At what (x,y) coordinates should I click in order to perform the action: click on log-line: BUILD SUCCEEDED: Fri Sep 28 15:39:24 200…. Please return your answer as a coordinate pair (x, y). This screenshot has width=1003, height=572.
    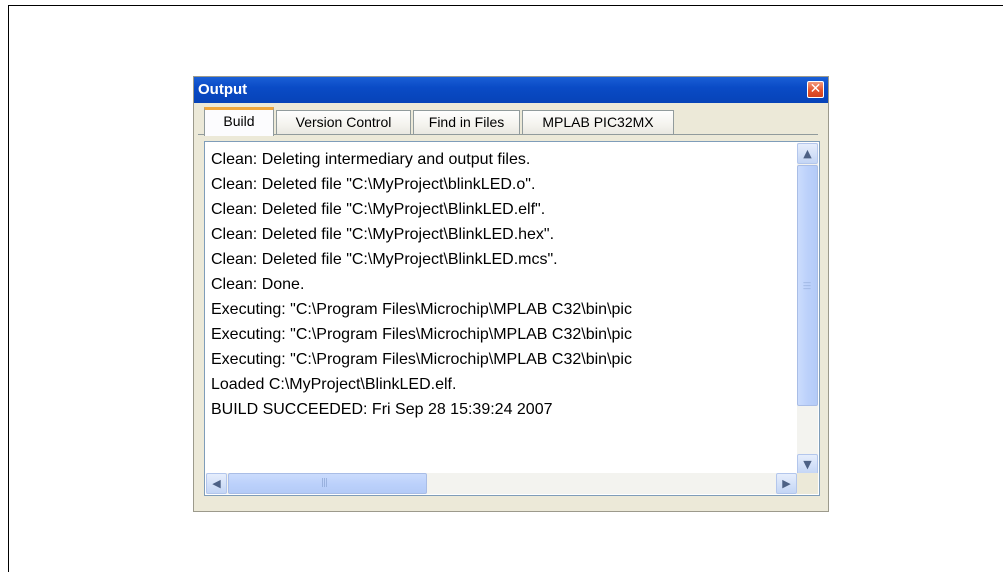
    Looking at the image, I should click on (382, 409).